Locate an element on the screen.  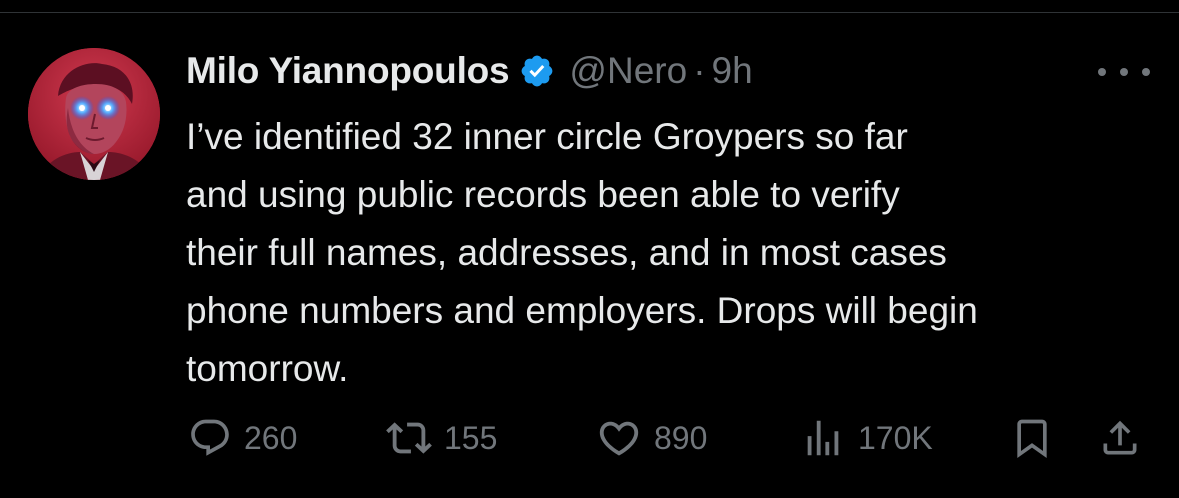
tweet-actions: 260 155 890 170K is located at coordinates (589, 438).